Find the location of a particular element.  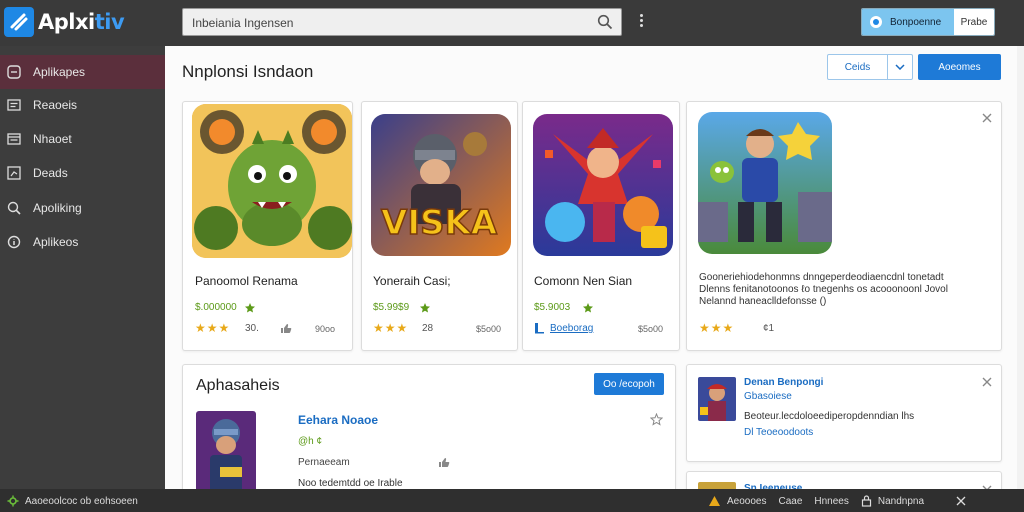

app-title: Panoomol Renama is located at coordinates (246, 281).